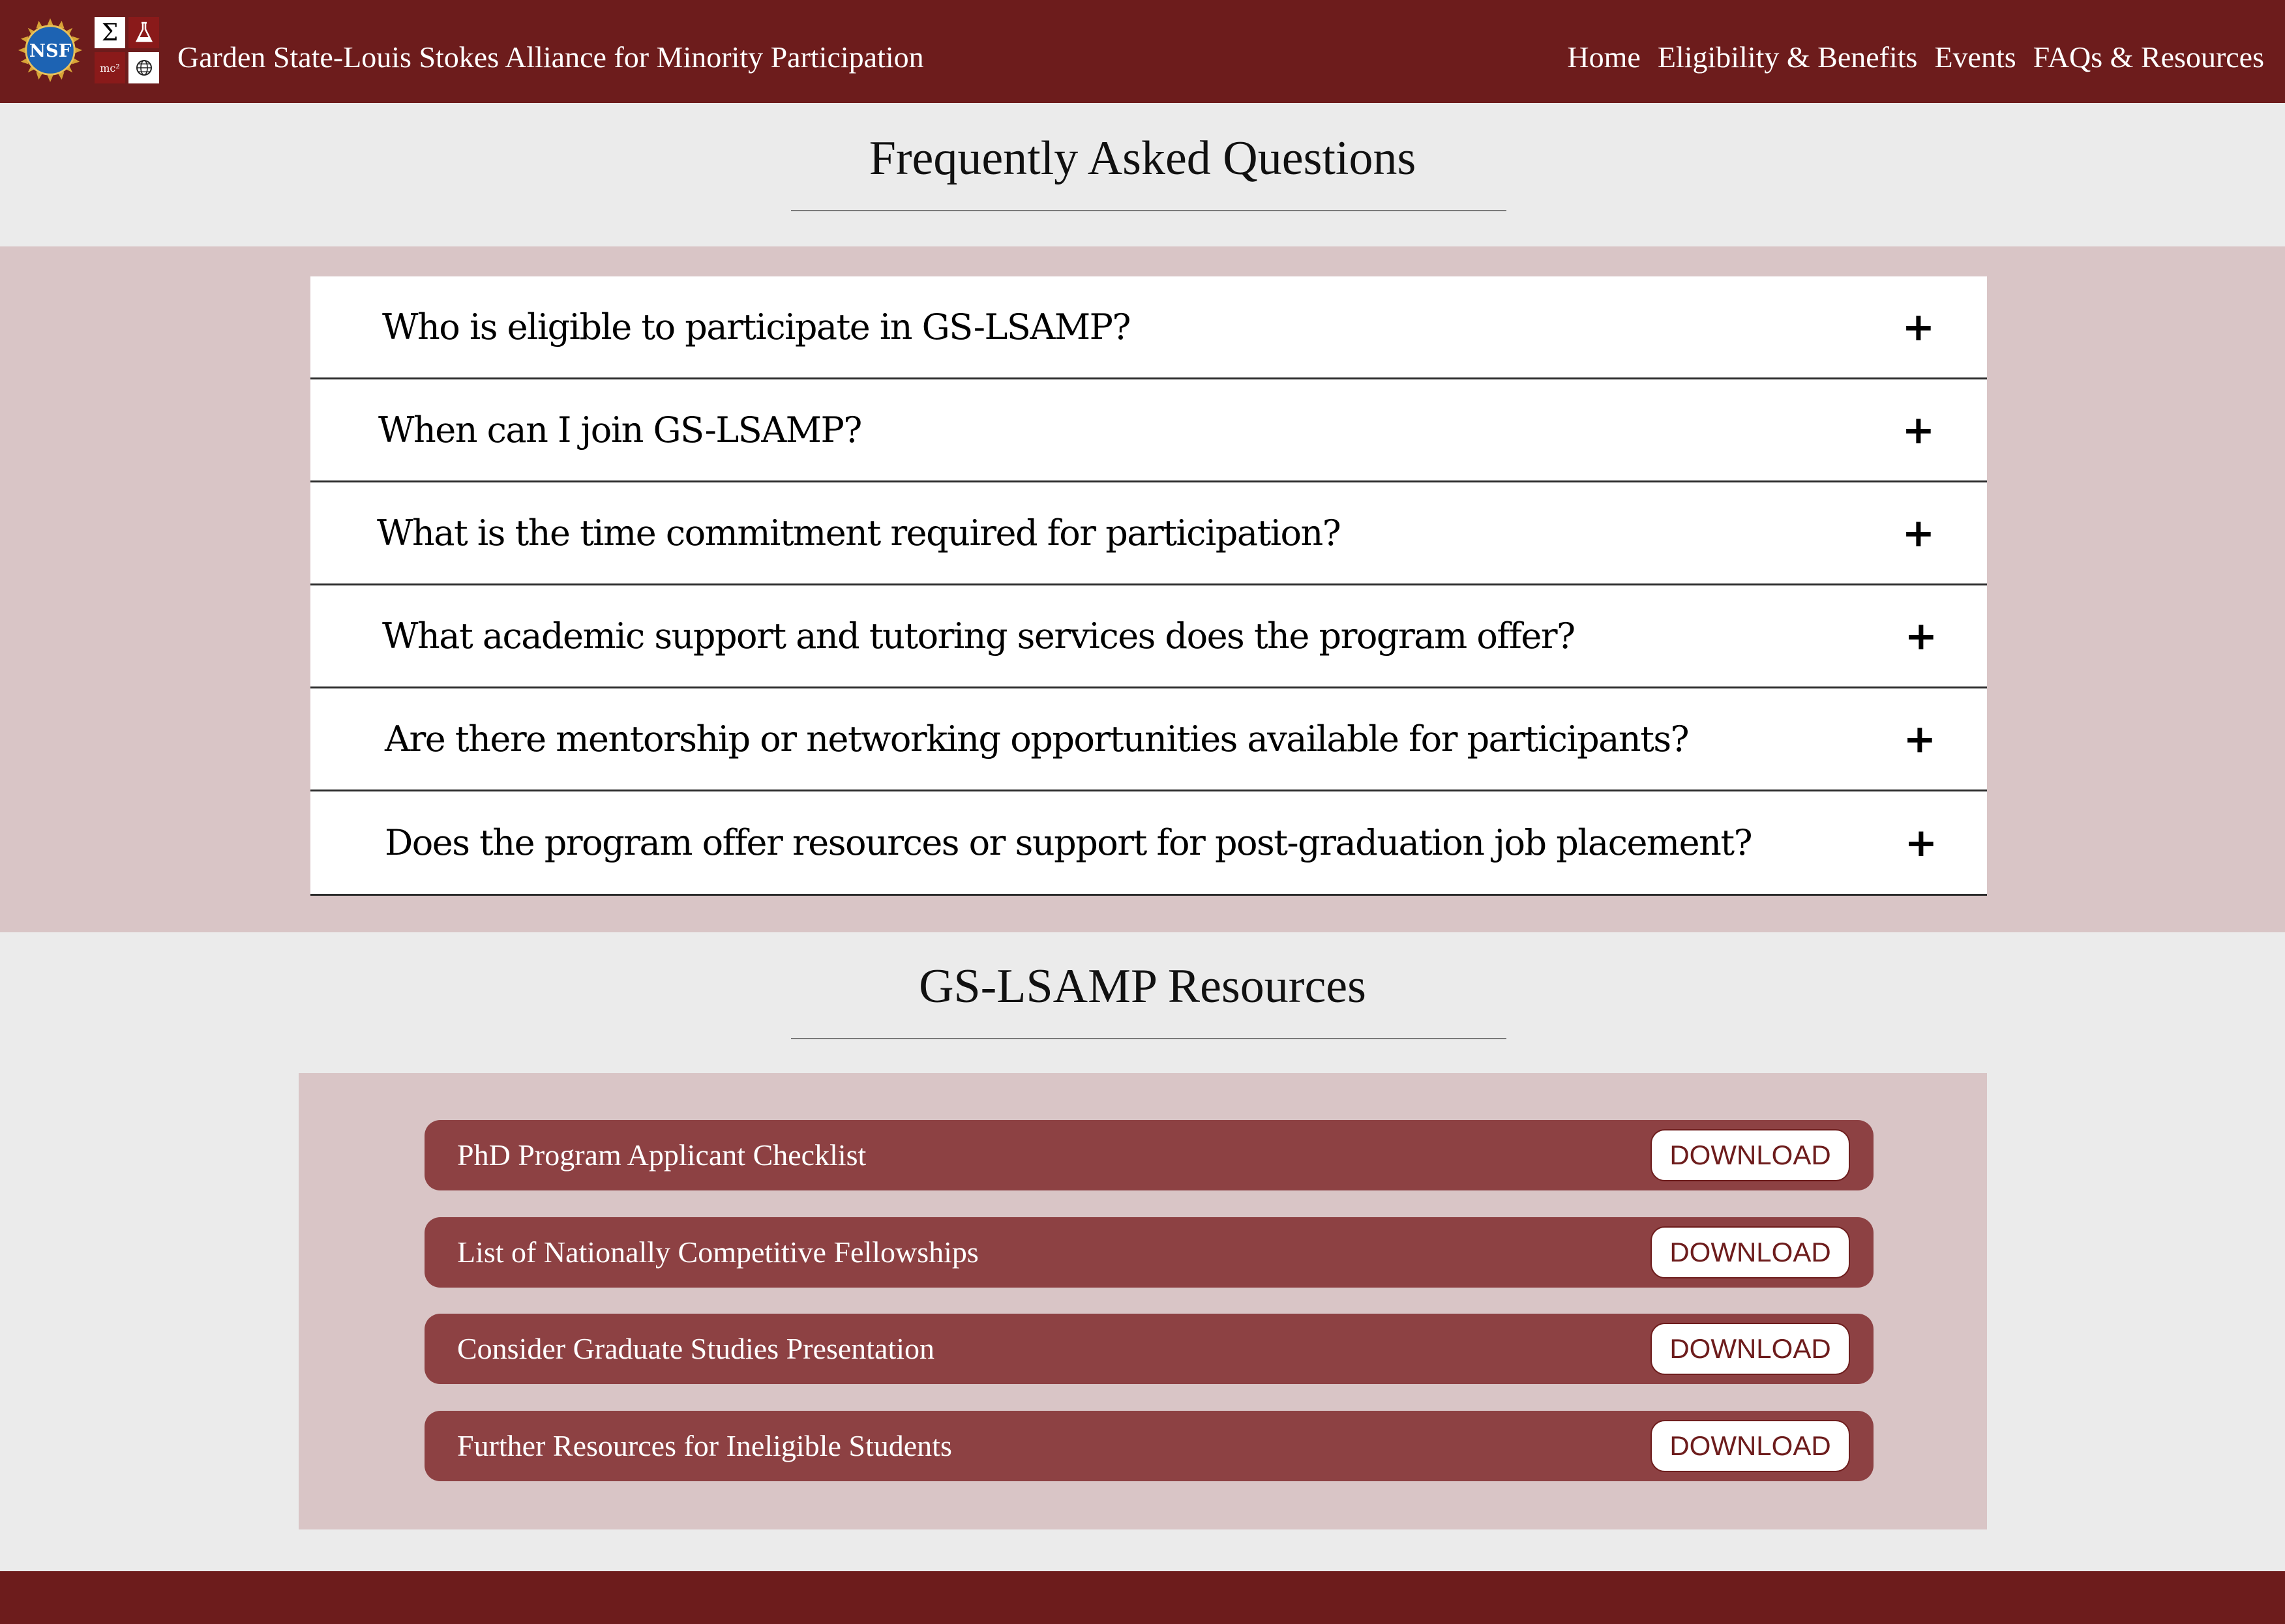 This screenshot has height=1624, width=2285. Describe the element at coordinates (110, 32) in the screenshot. I see `sigma-icon: Σ` at that location.